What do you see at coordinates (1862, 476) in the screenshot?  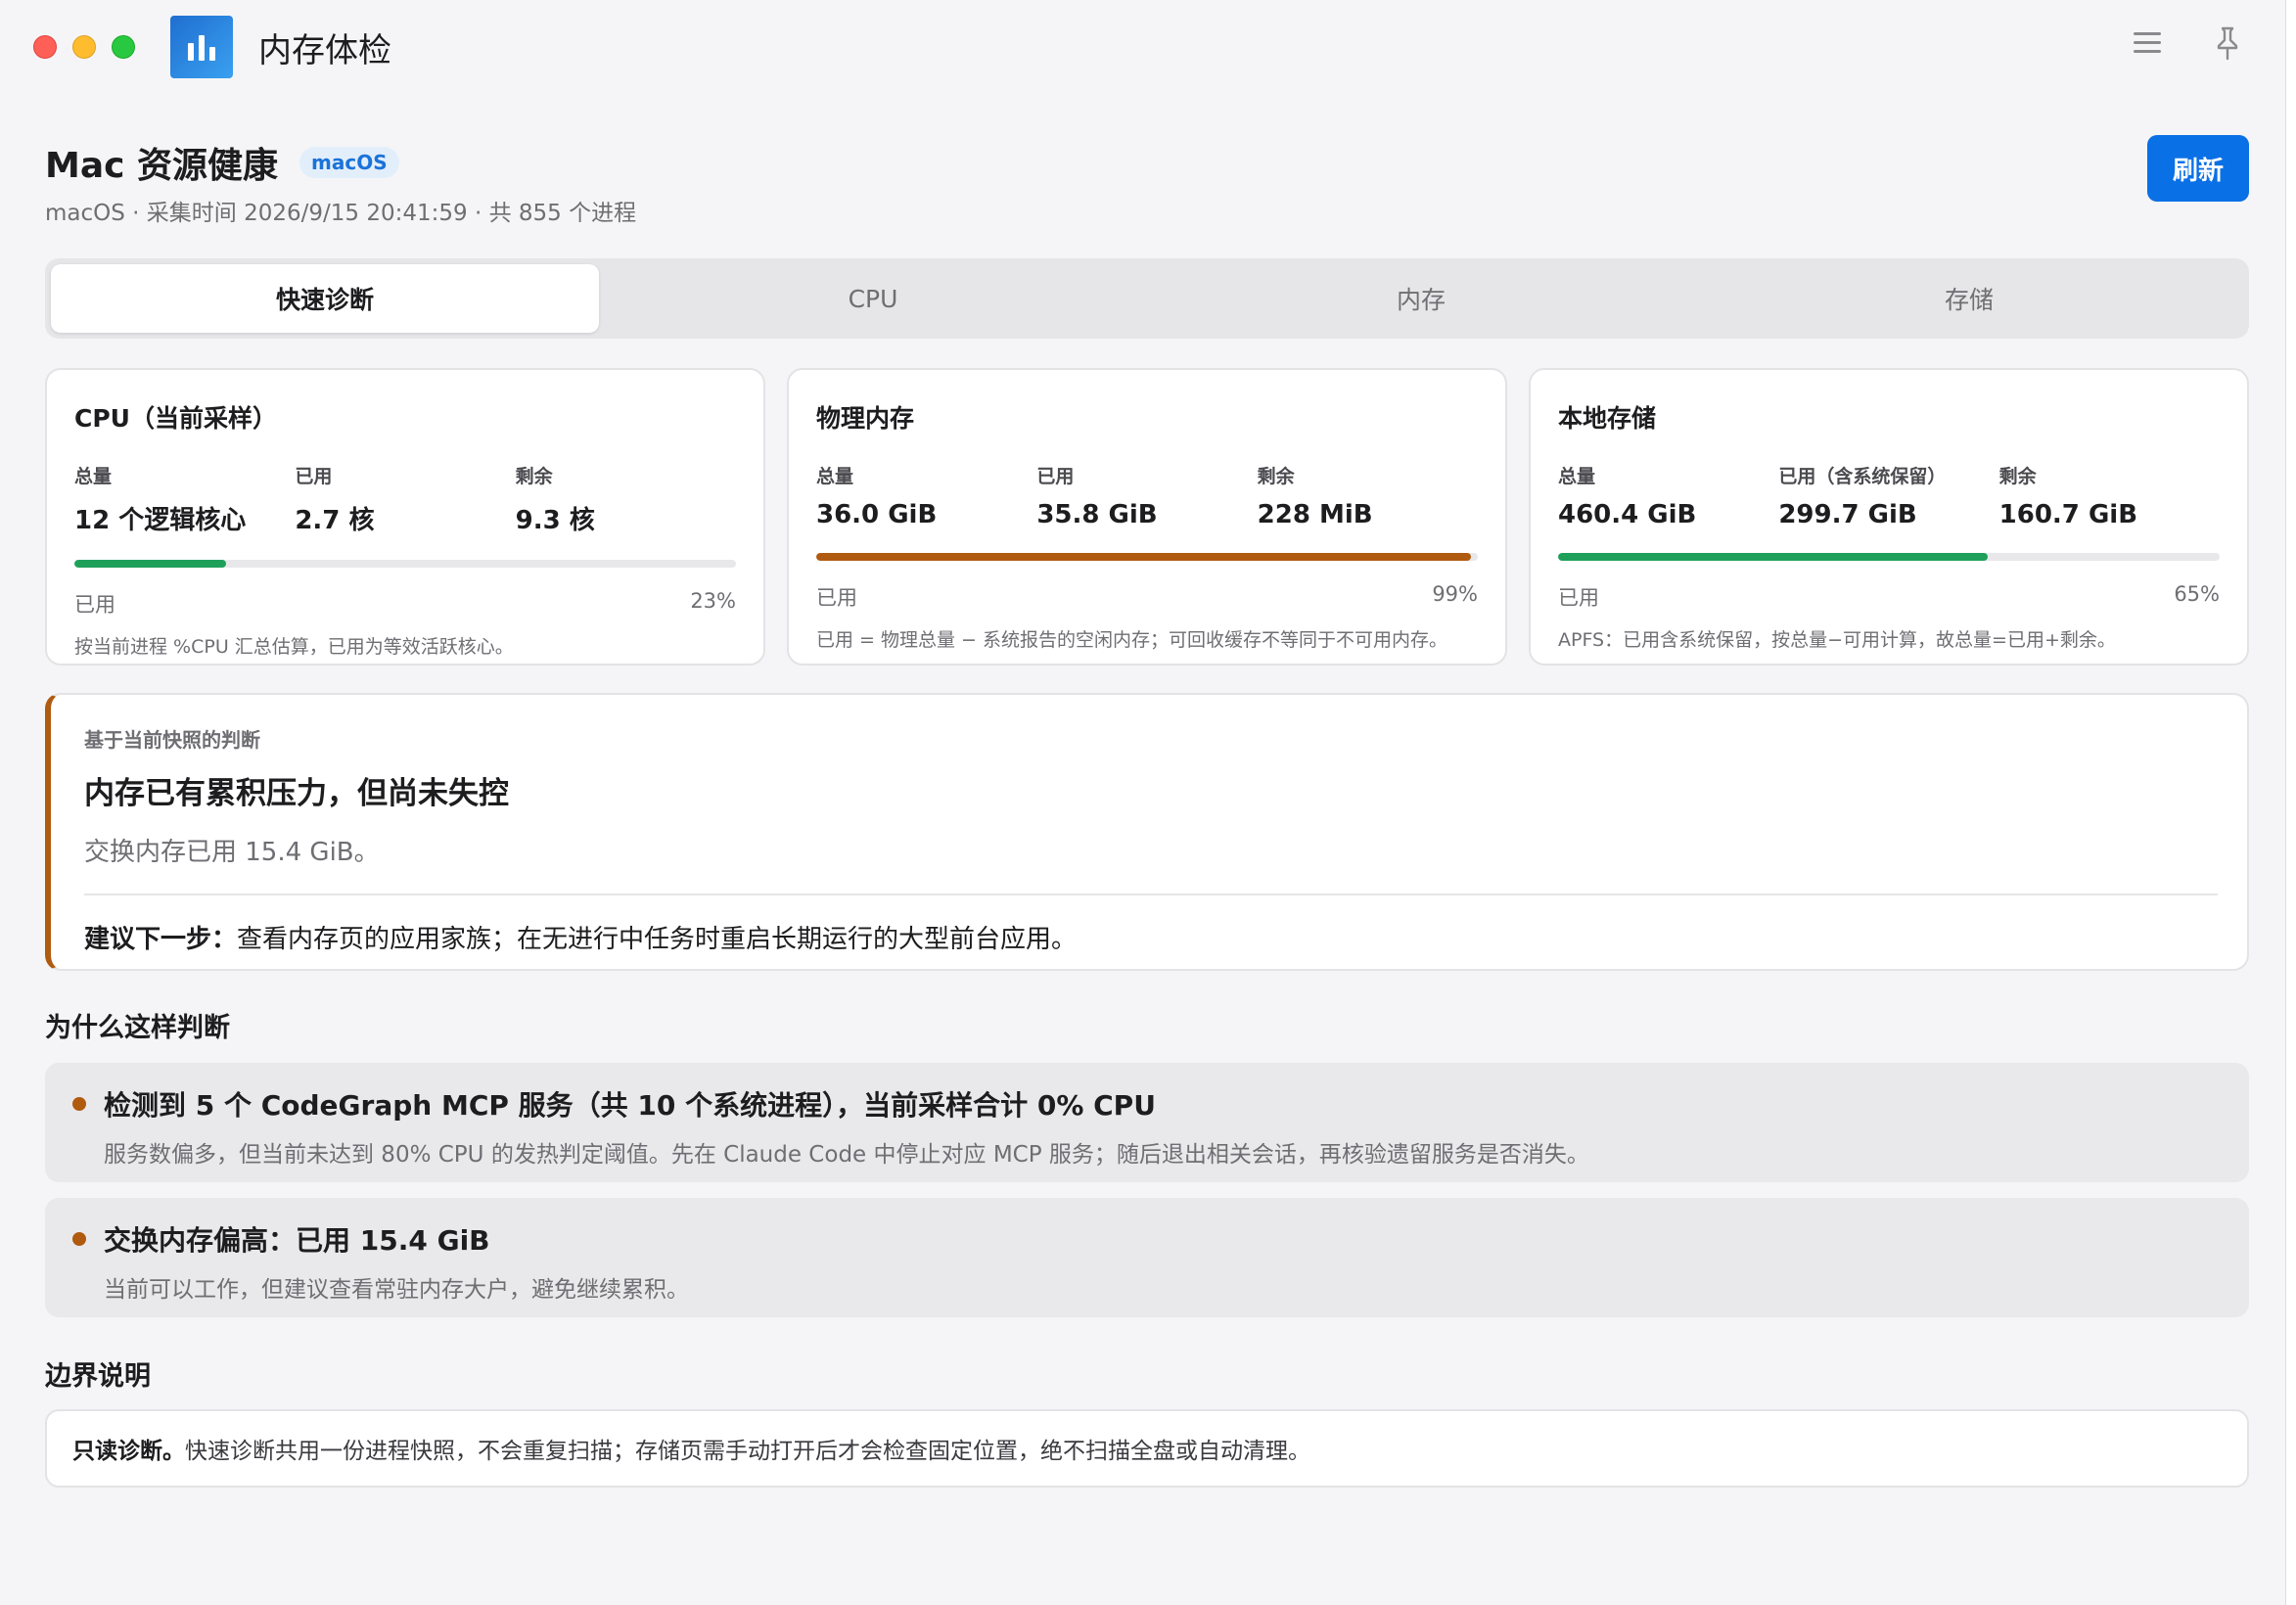 I see `stat-label: 已用（含系统保留）` at bounding box center [1862, 476].